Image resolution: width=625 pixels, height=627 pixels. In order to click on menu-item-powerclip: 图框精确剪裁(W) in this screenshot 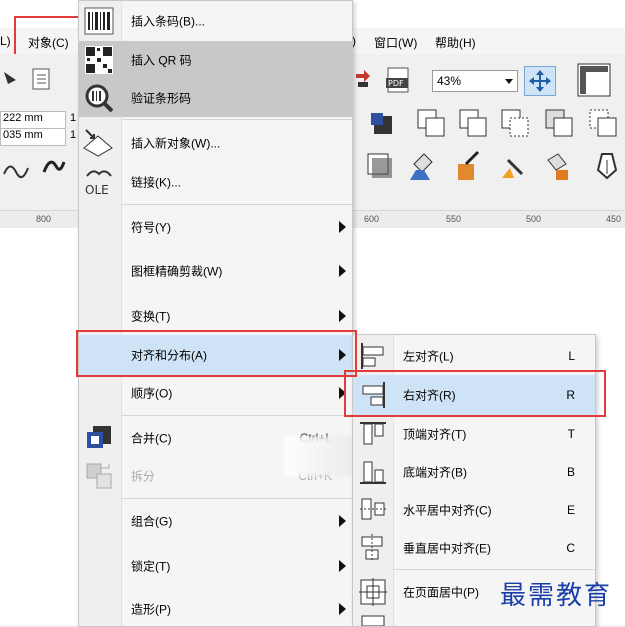, I will do `click(215, 271)`.